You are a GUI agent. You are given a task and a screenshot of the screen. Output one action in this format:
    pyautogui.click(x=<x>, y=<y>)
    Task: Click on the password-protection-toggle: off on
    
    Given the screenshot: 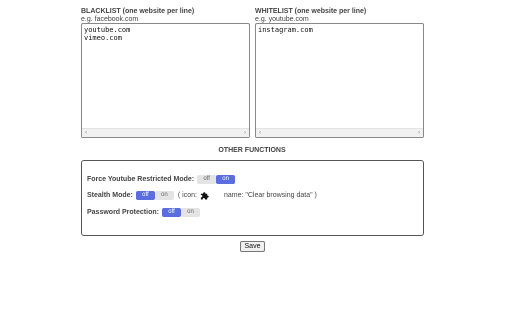 What is the action you would take?
    pyautogui.click(x=180, y=212)
    